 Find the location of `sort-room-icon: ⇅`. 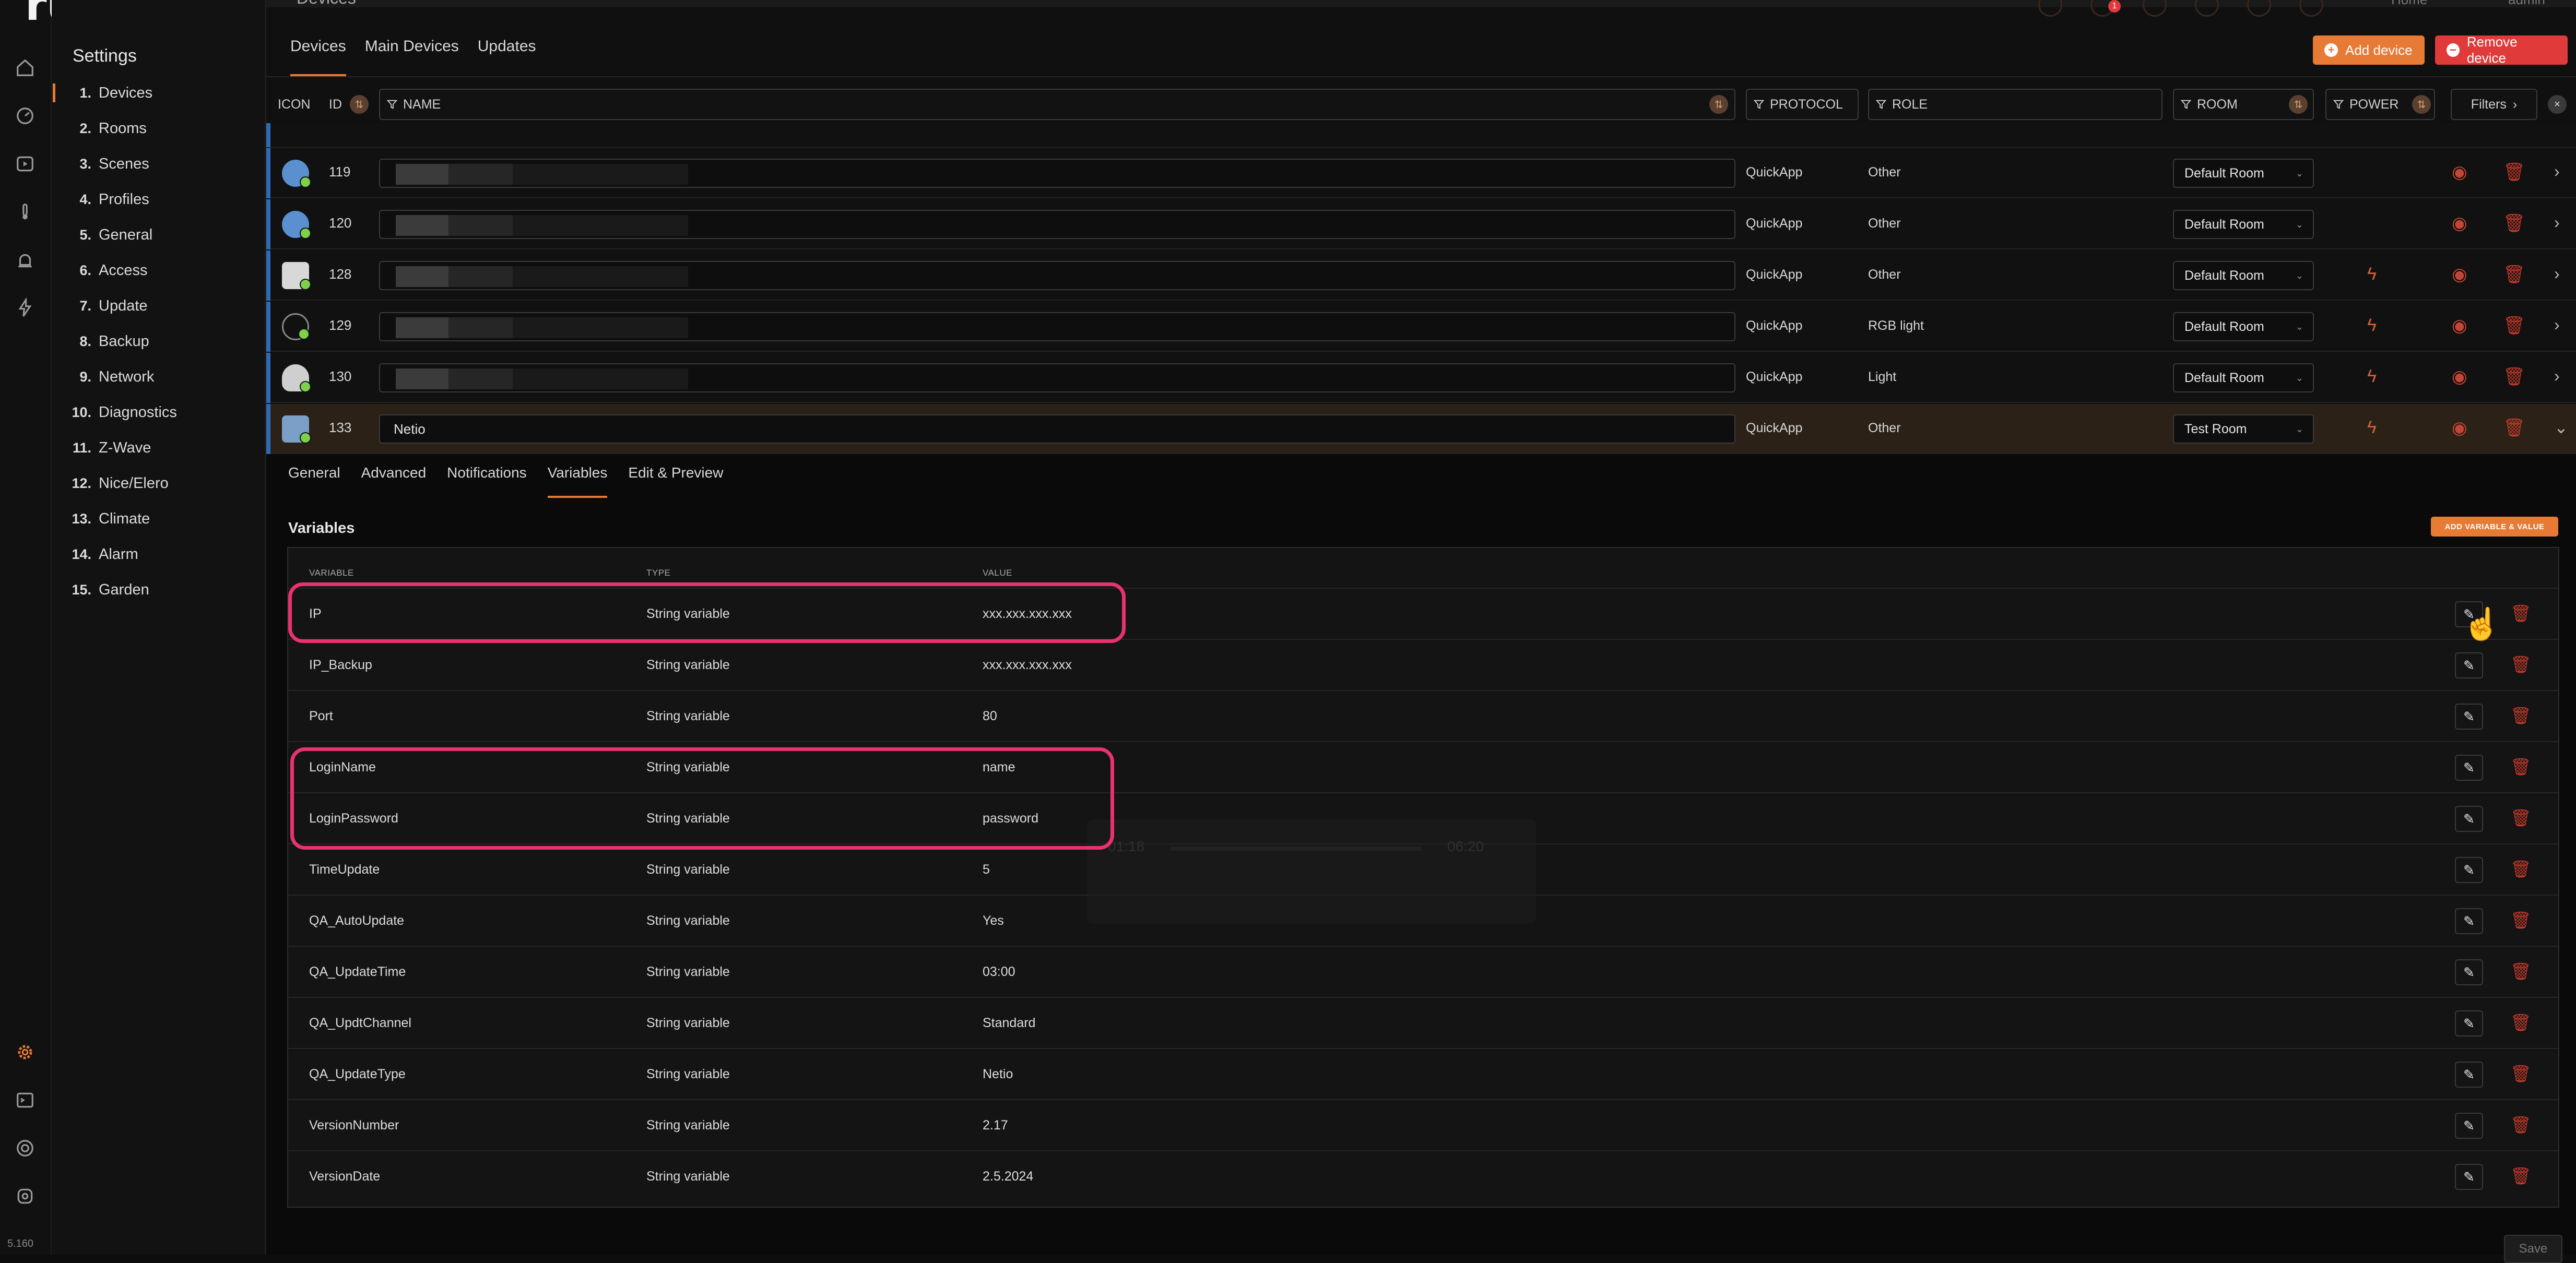

sort-room-icon: ⇅ is located at coordinates (2298, 104).